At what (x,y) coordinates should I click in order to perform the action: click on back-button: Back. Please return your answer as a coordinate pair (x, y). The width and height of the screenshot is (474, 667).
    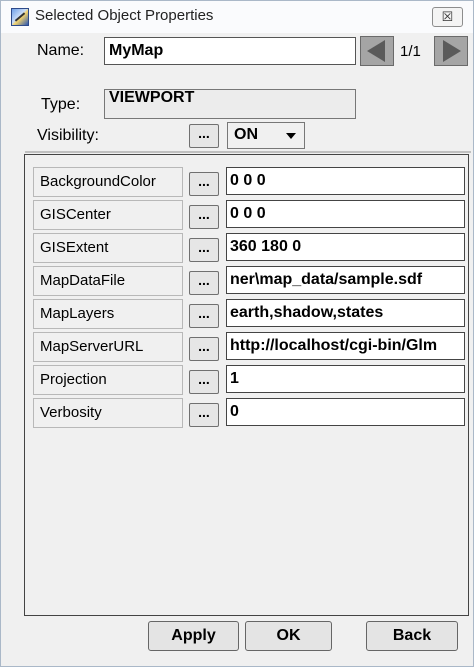
    Looking at the image, I should click on (412, 636).